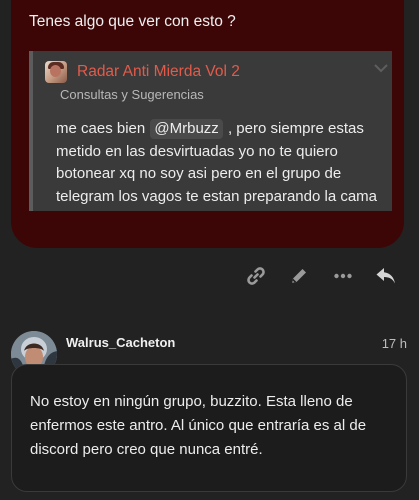  I want to click on previous-post-text: Tenes algo que ver con esto ?, so click(132, 21).